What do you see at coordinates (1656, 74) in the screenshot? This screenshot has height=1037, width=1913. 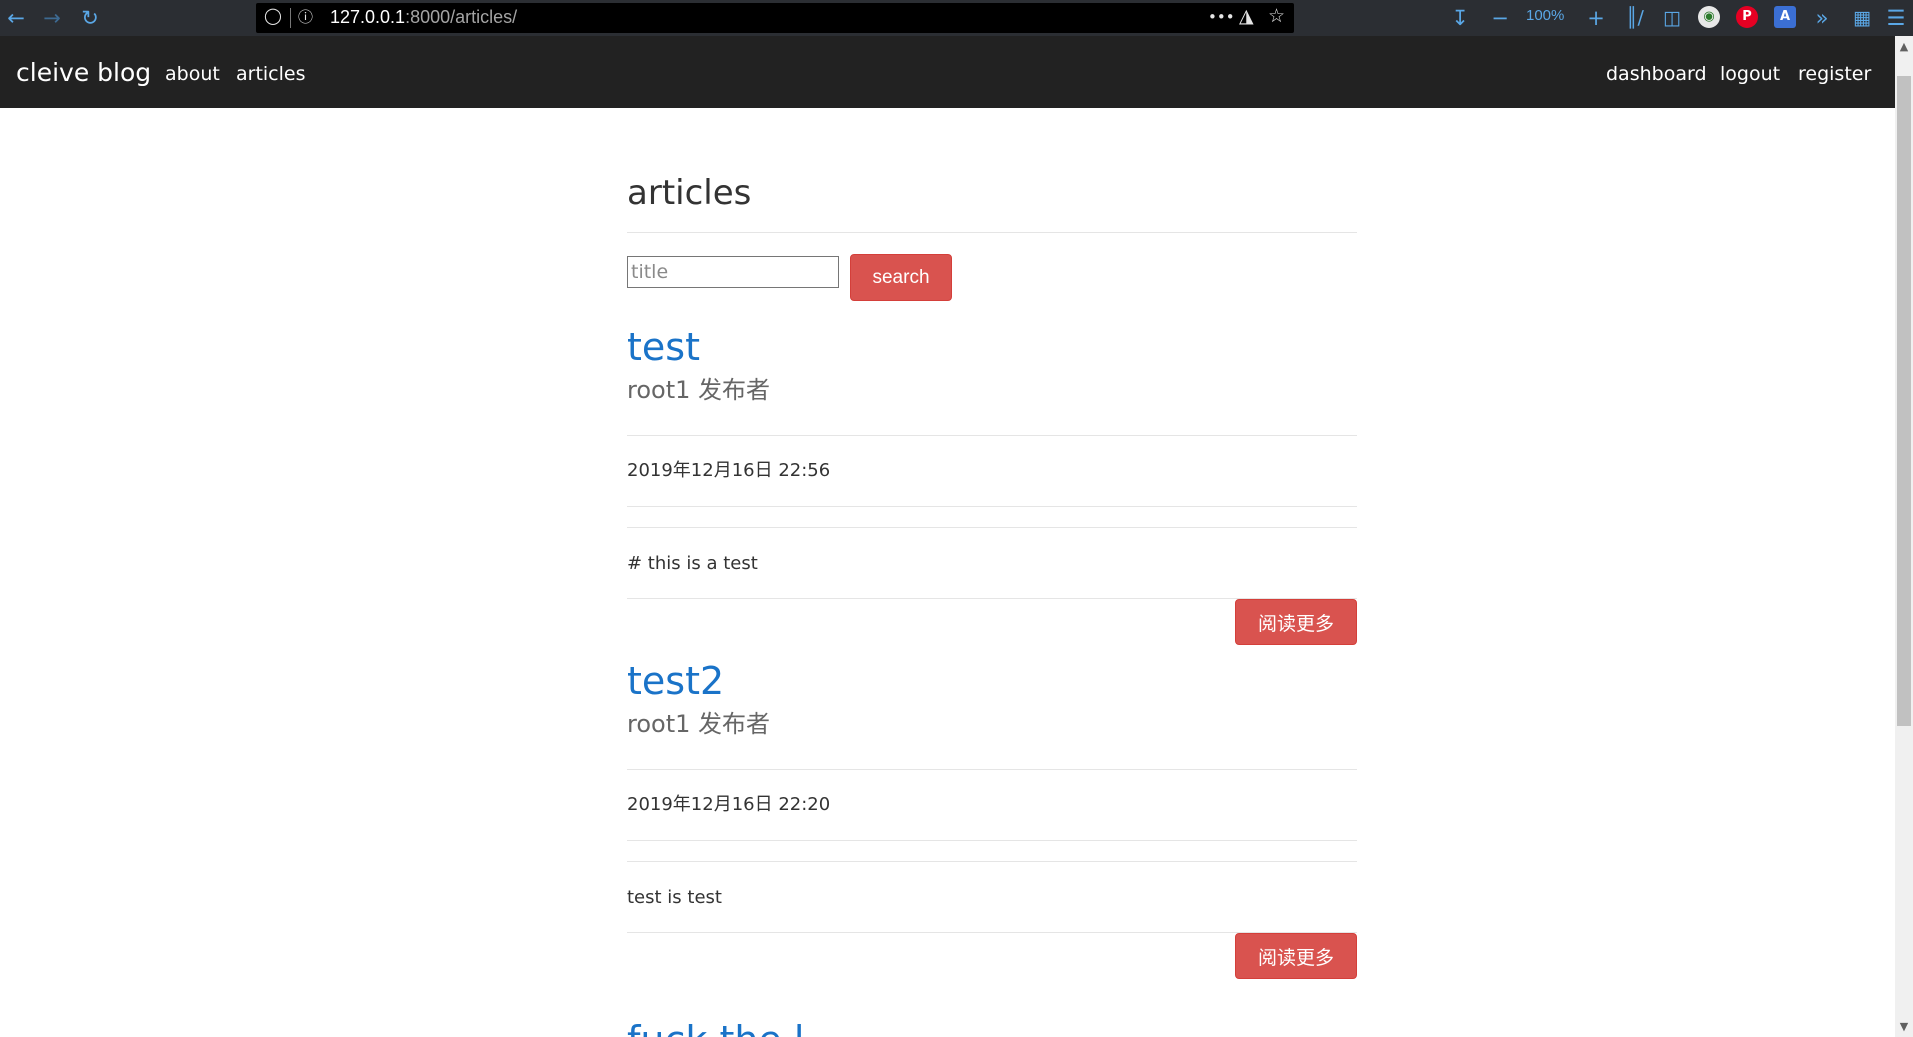 I see `nav-dashboard: dashboard` at bounding box center [1656, 74].